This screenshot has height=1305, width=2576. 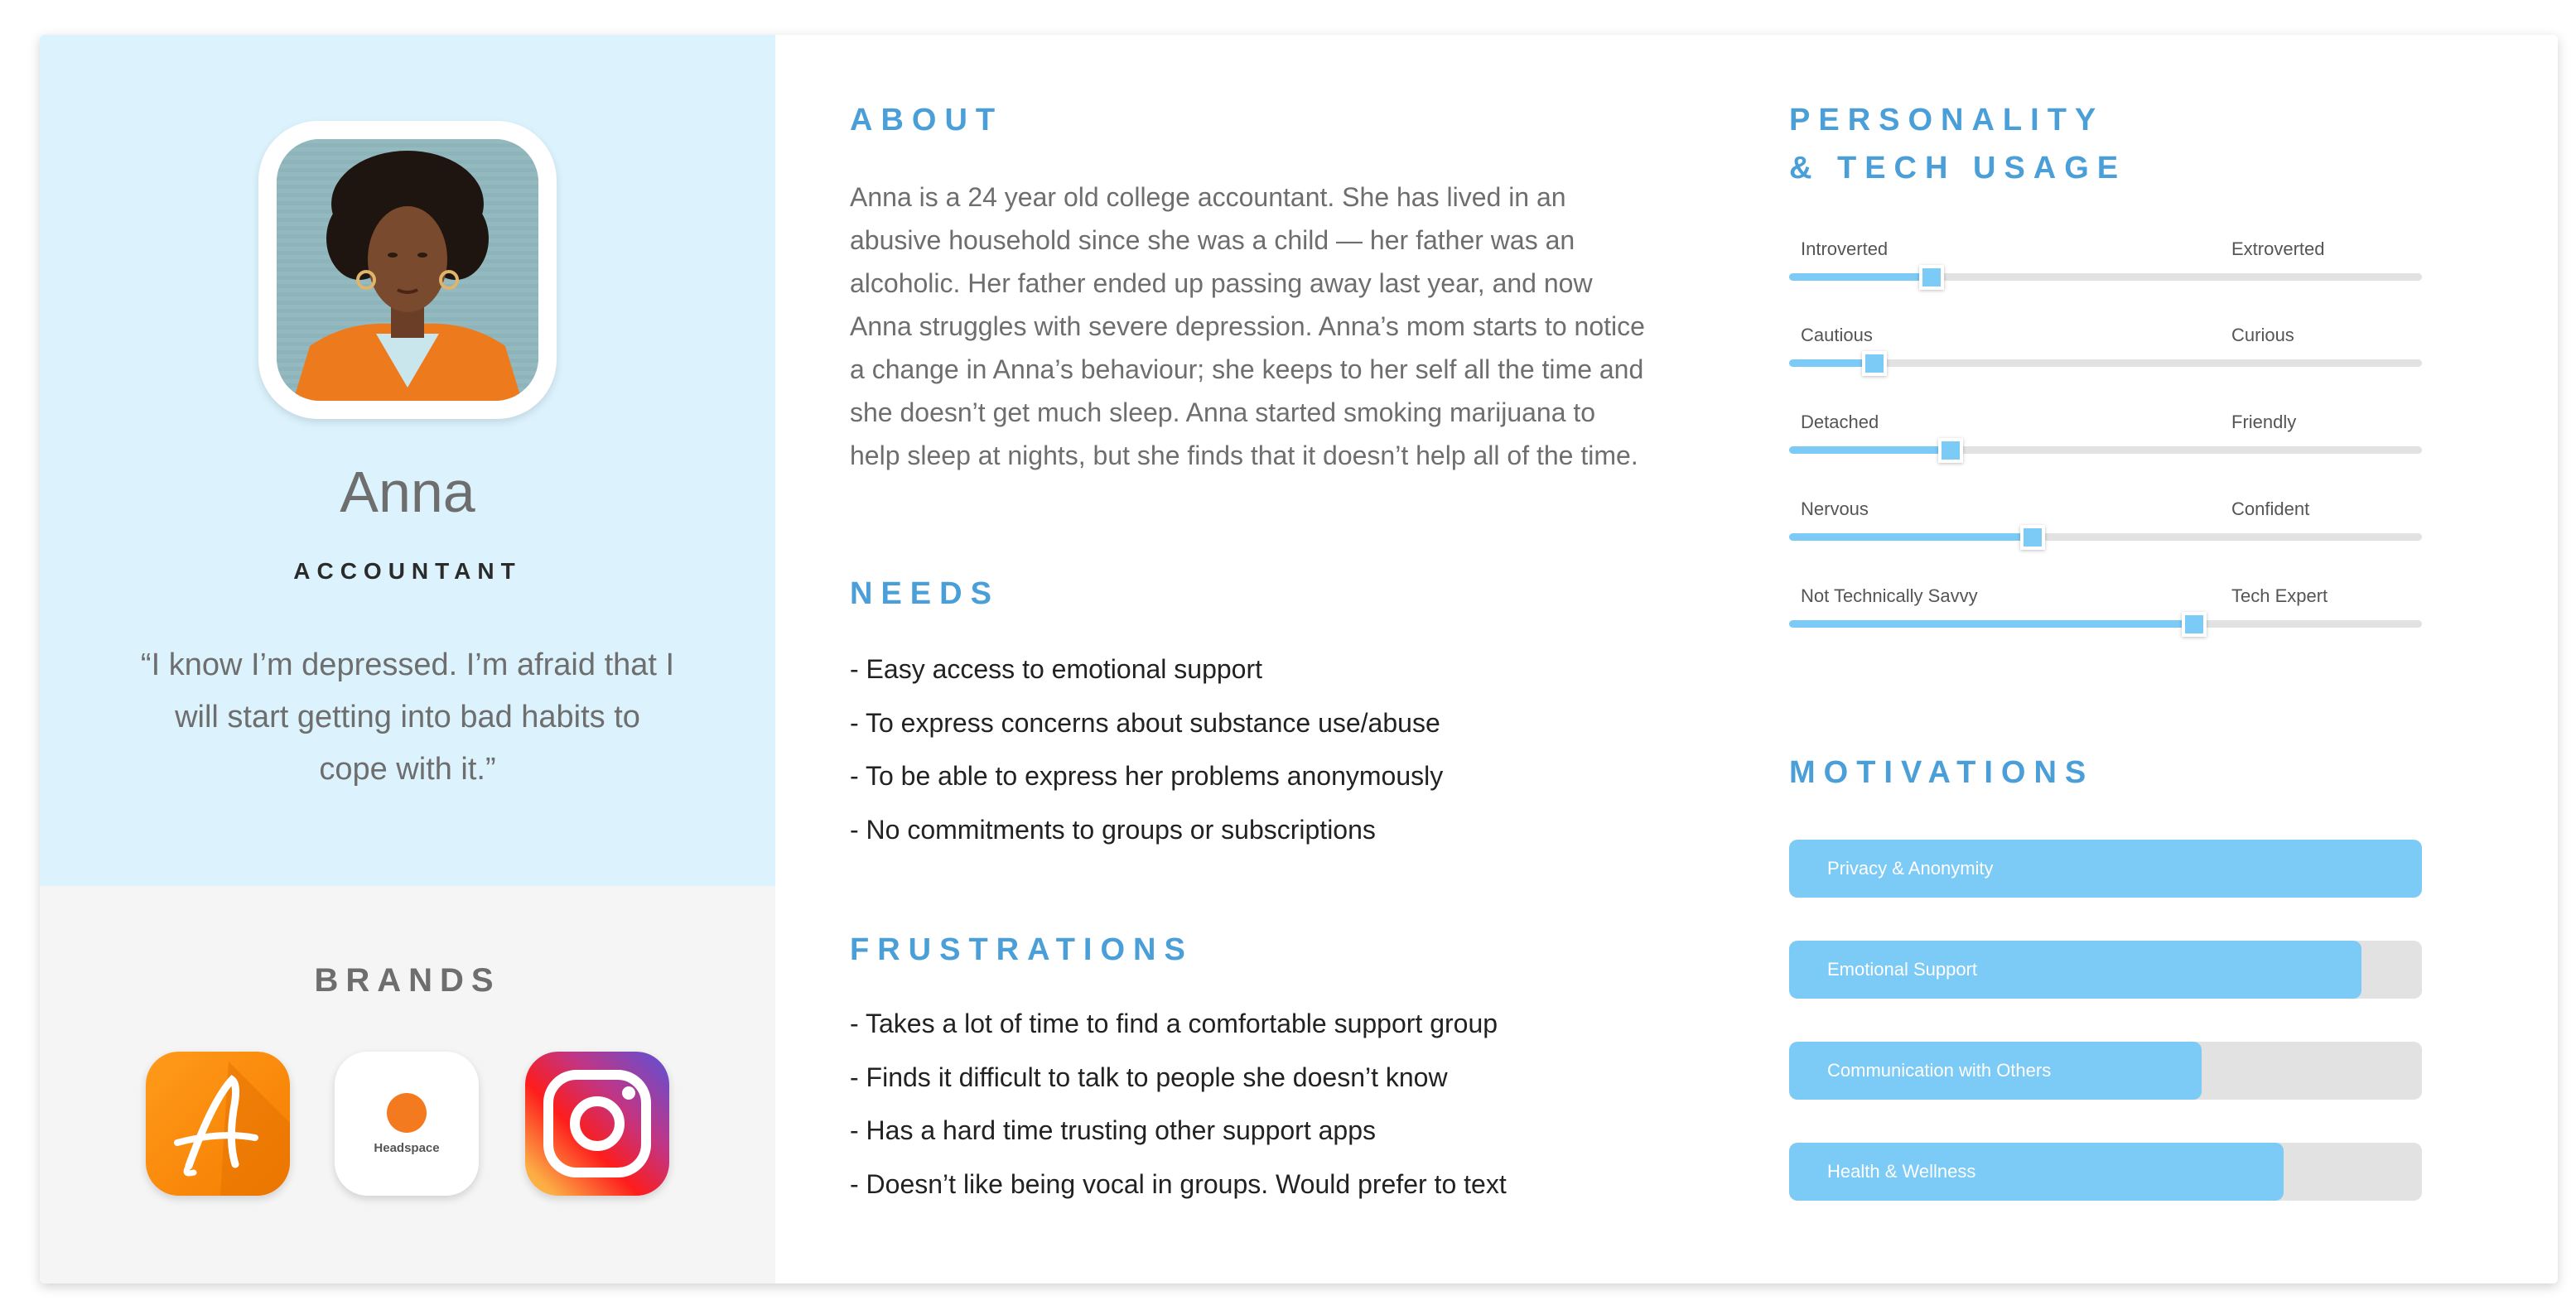 What do you see at coordinates (2105, 351) in the screenshot?
I see `trait-slider-cautious-curious: Cautious Curious` at bounding box center [2105, 351].